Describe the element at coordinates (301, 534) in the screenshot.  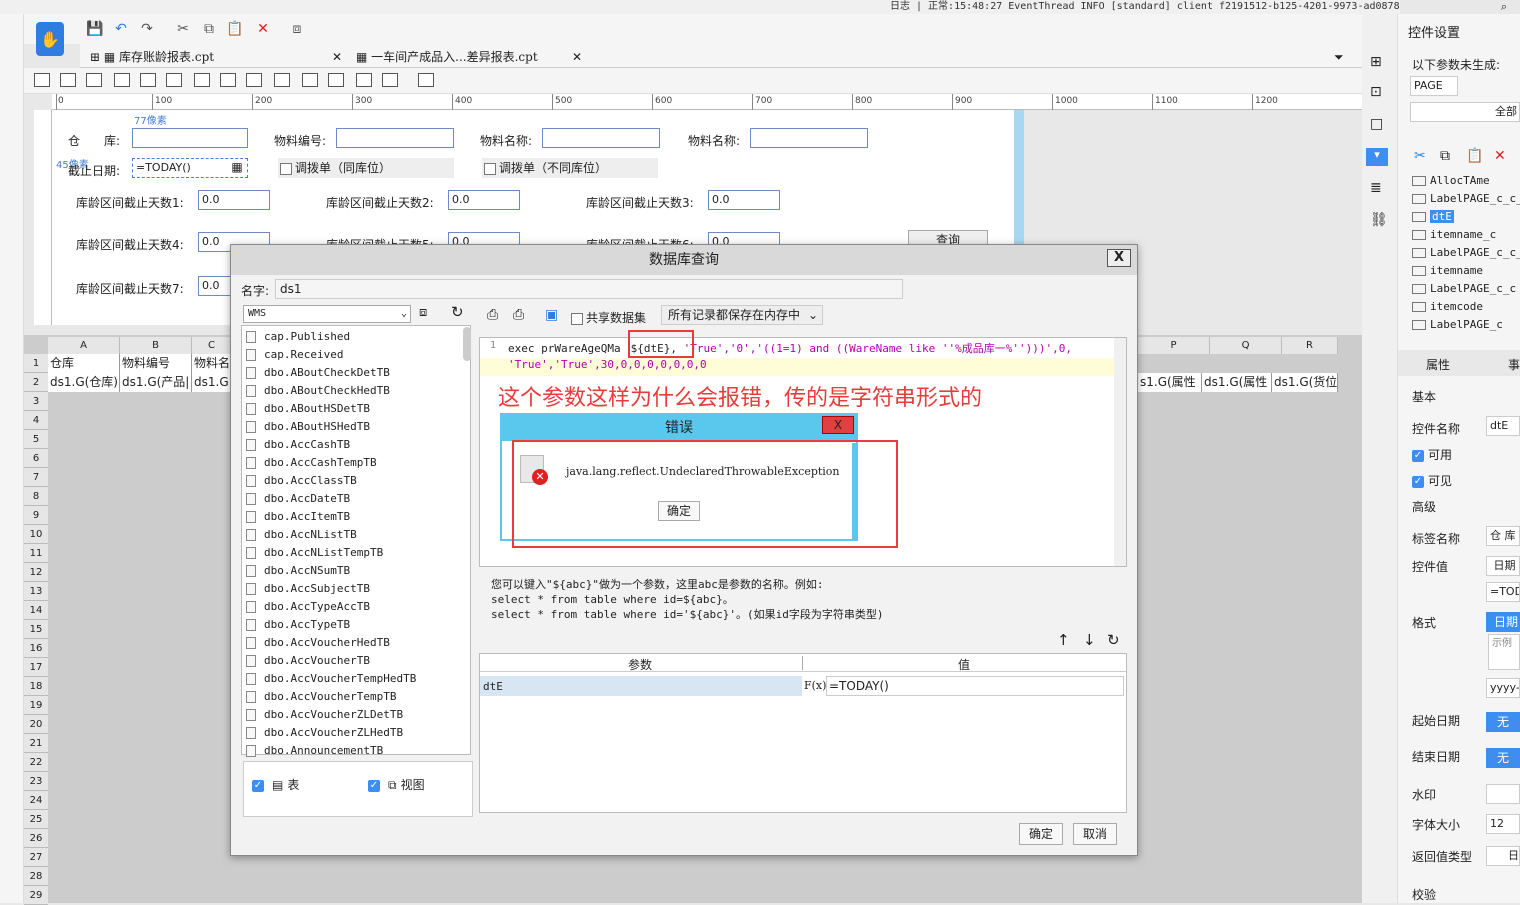
I see `table-list-item: dbo.AccNListTB` at that location.